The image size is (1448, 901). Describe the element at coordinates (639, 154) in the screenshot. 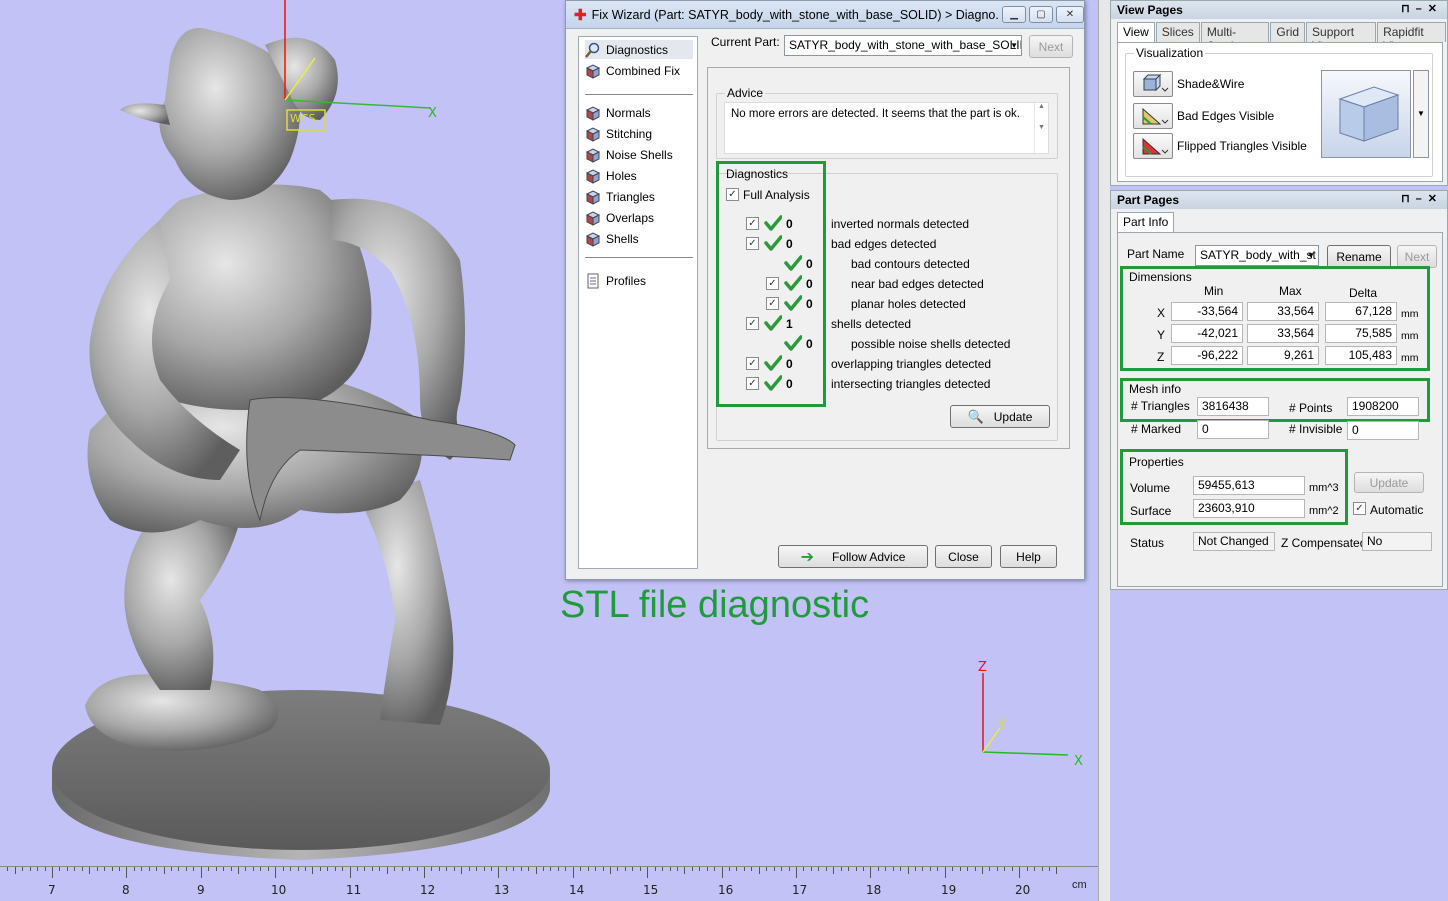

I see `nav-item-noise-shells: Noise Shells` at that location.